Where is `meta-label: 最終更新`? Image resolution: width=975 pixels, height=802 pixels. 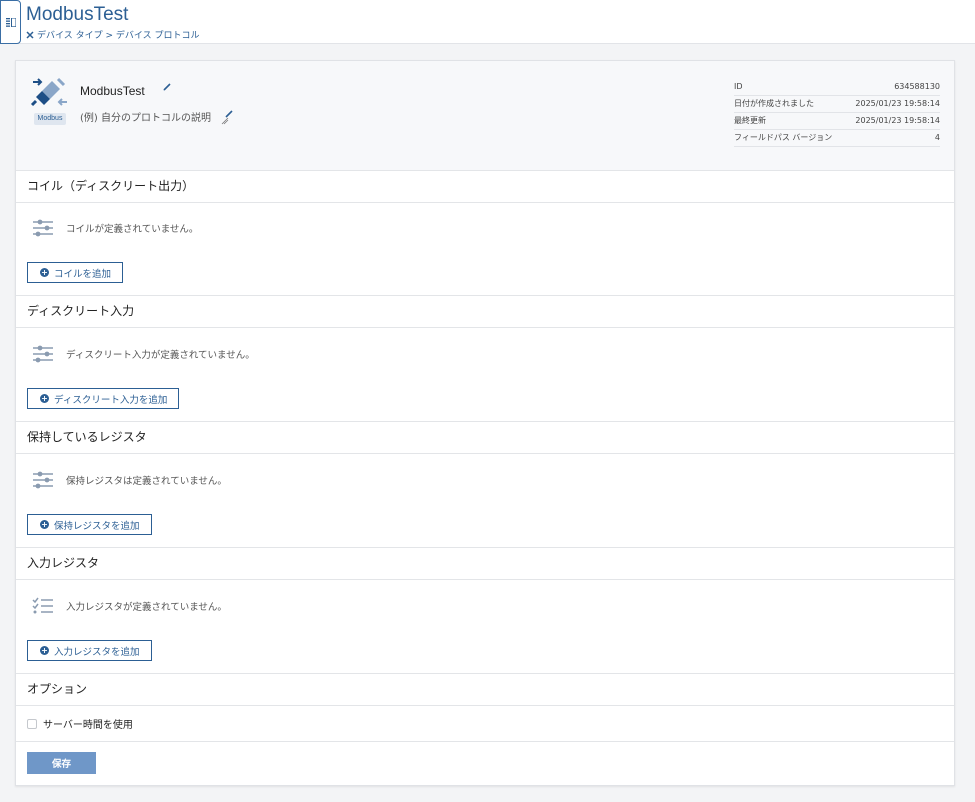
meta-label: 最終更新 is located at coordinates (750, 120).